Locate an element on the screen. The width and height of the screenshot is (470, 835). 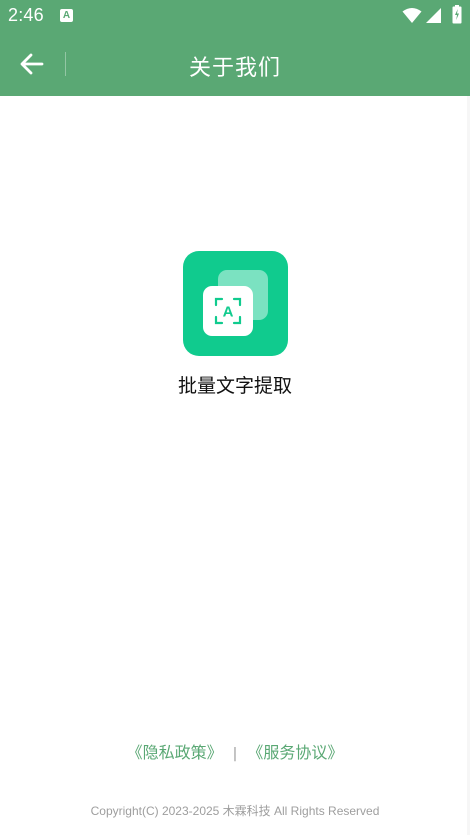
app-bar: 关于我们 is located at coordinates (235, 64).